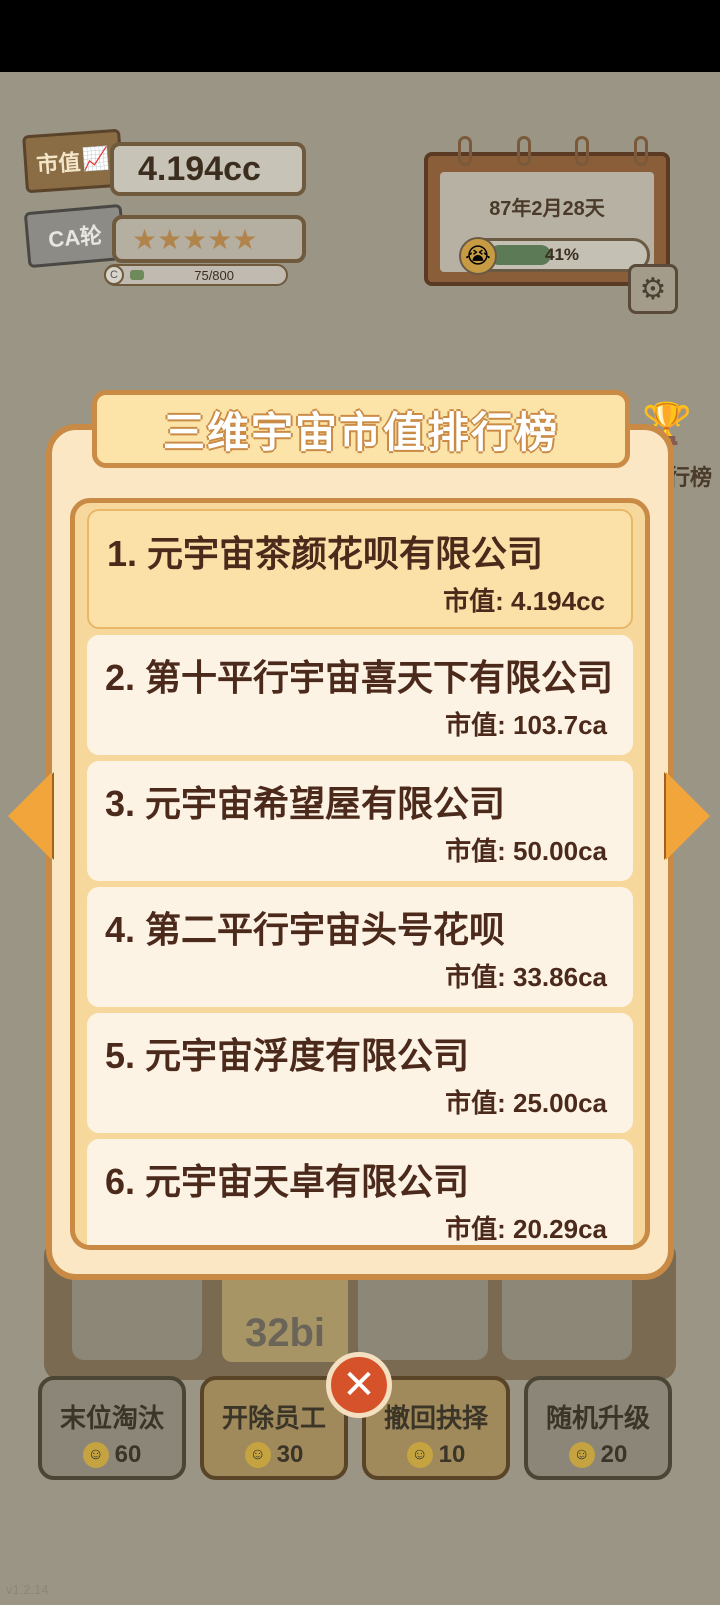  I want to click on list-item: 4. 第二平行宇宙头号花呗 市值: 33.86ca, so click(360, 947).